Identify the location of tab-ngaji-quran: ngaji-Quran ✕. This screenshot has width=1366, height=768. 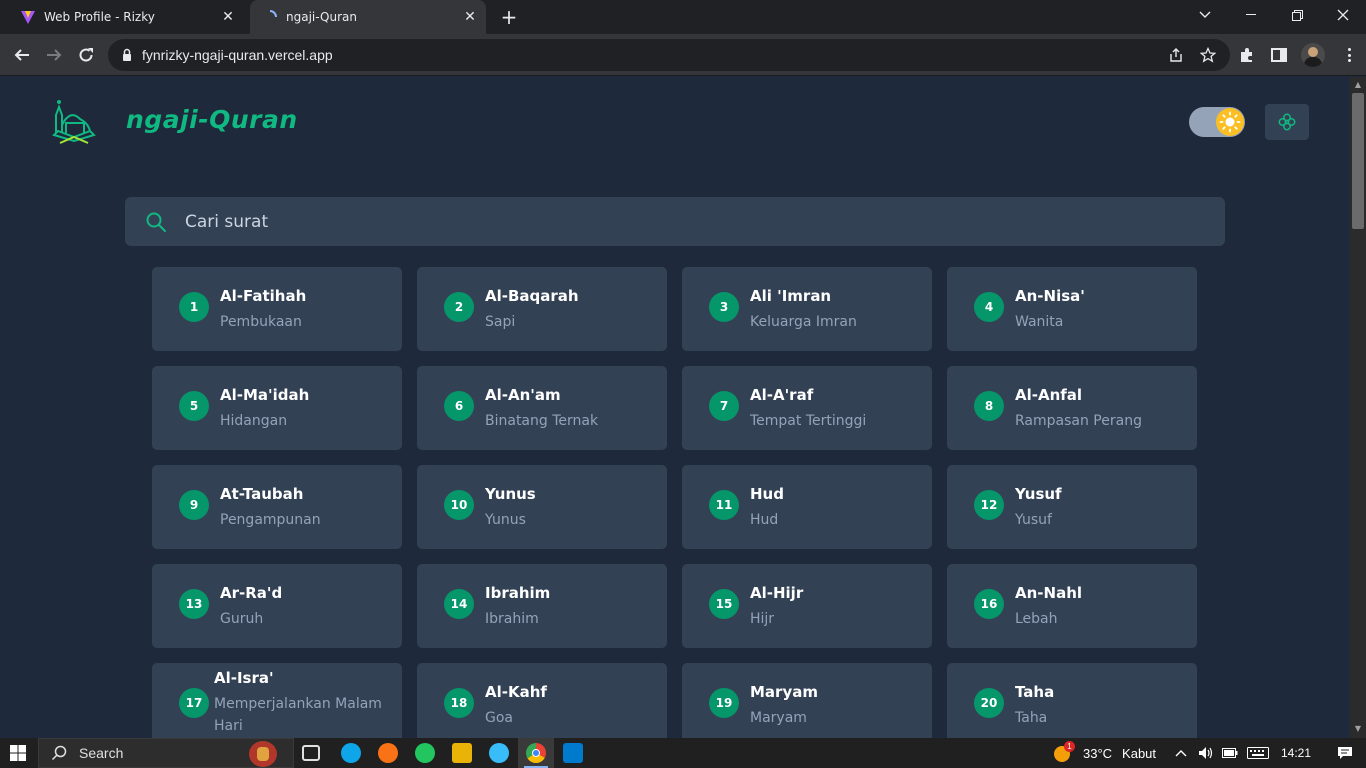
(368, 17).